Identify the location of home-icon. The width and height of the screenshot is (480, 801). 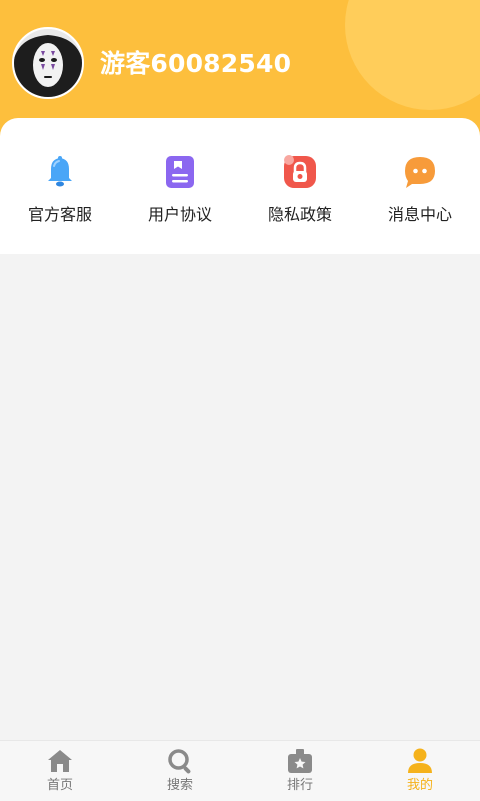
(60, 761).